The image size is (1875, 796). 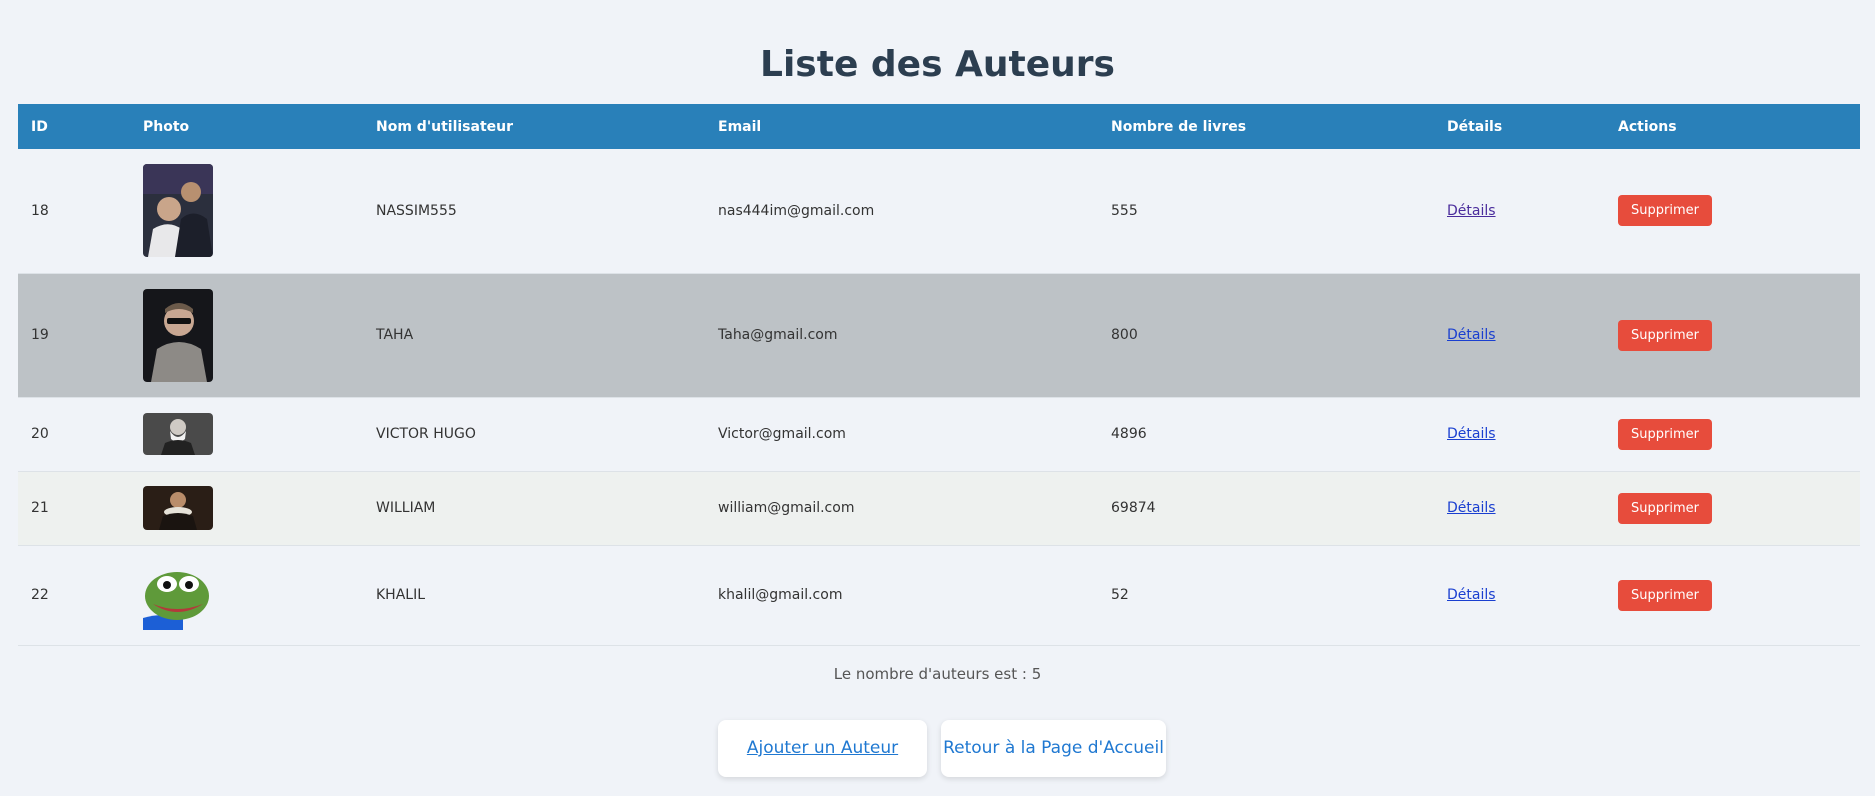 What do you see at coordinates (40, 210) in the screenshot?
I see `cell-id: 18` at bounding box center [40, 210].